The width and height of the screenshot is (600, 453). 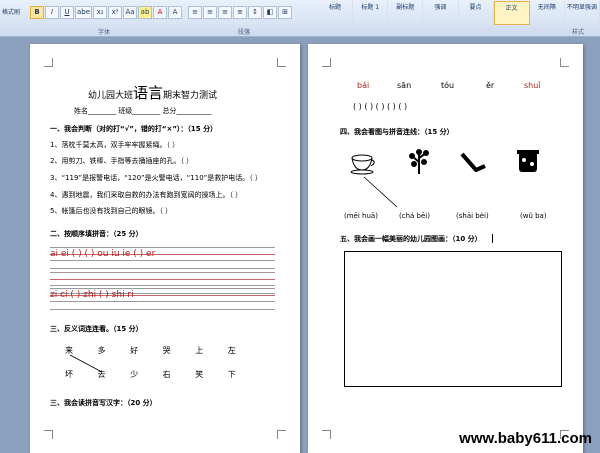 I want to click on style-emphasis: 强调, so click(x=441, y=12).